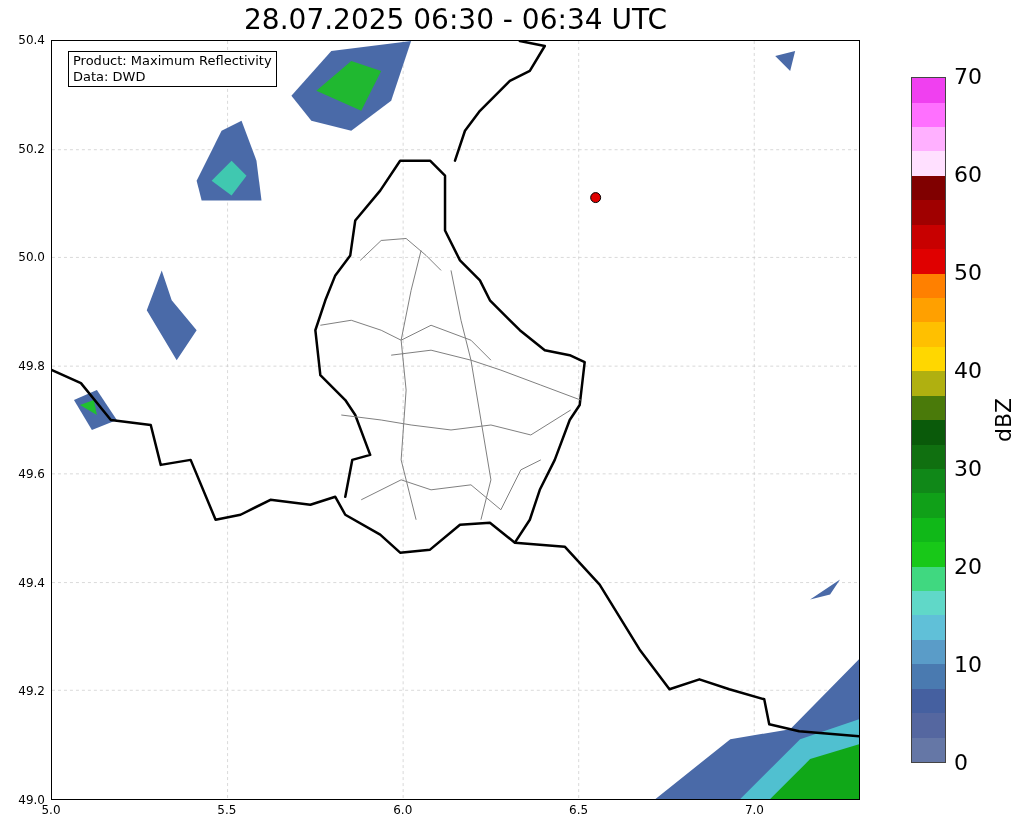 Image resolution: width=1023 pixels, height=834 pixels. I want to click on colorbar-label: dBZ, so click(1004, 420).